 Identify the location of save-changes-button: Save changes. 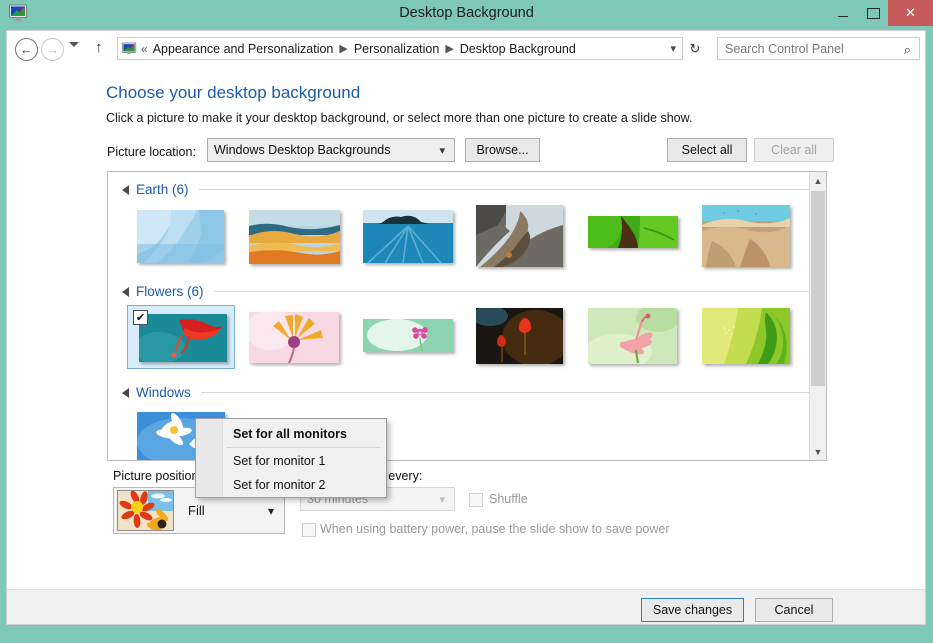
(692, 610).